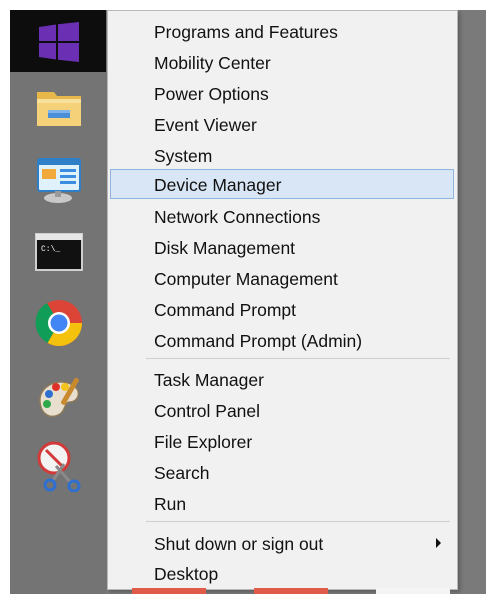 The width and height of the screenshot is (491, 604). Describe the element at coordinates (237, 217) in the screenshot. I see `menu-item-label: Network Connections` at that location.